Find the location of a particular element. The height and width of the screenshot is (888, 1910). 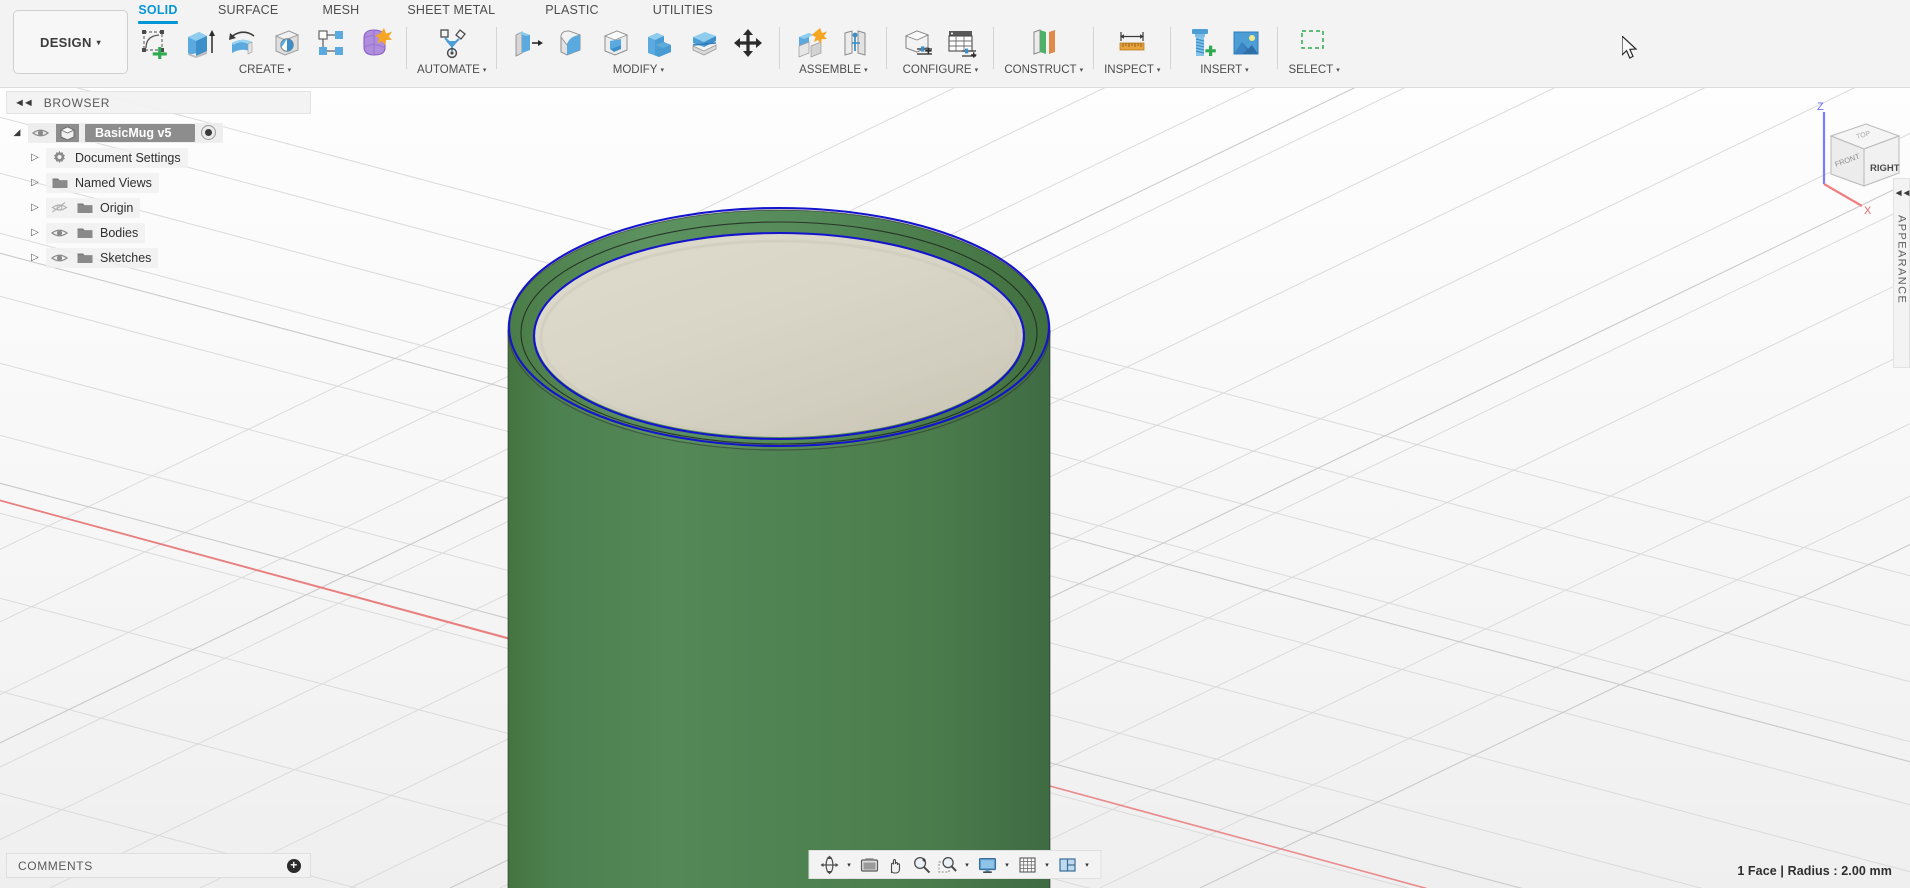

view-cube: Z X RIGHT FRONT TOP is located at coordinates (1852, 156).